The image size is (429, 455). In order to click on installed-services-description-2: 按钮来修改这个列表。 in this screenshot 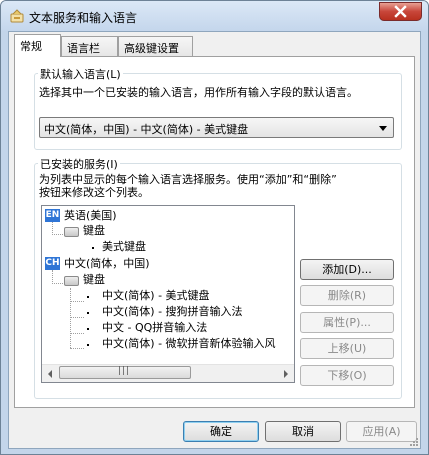, I will do `click(94, 192)`.